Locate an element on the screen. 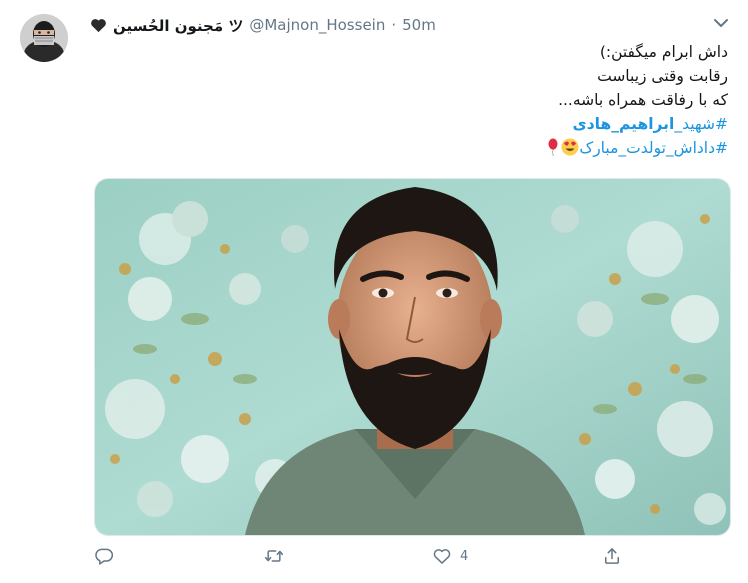 This screenshot has width=748, height=583. reply-button is located at coordinates (104, 556).